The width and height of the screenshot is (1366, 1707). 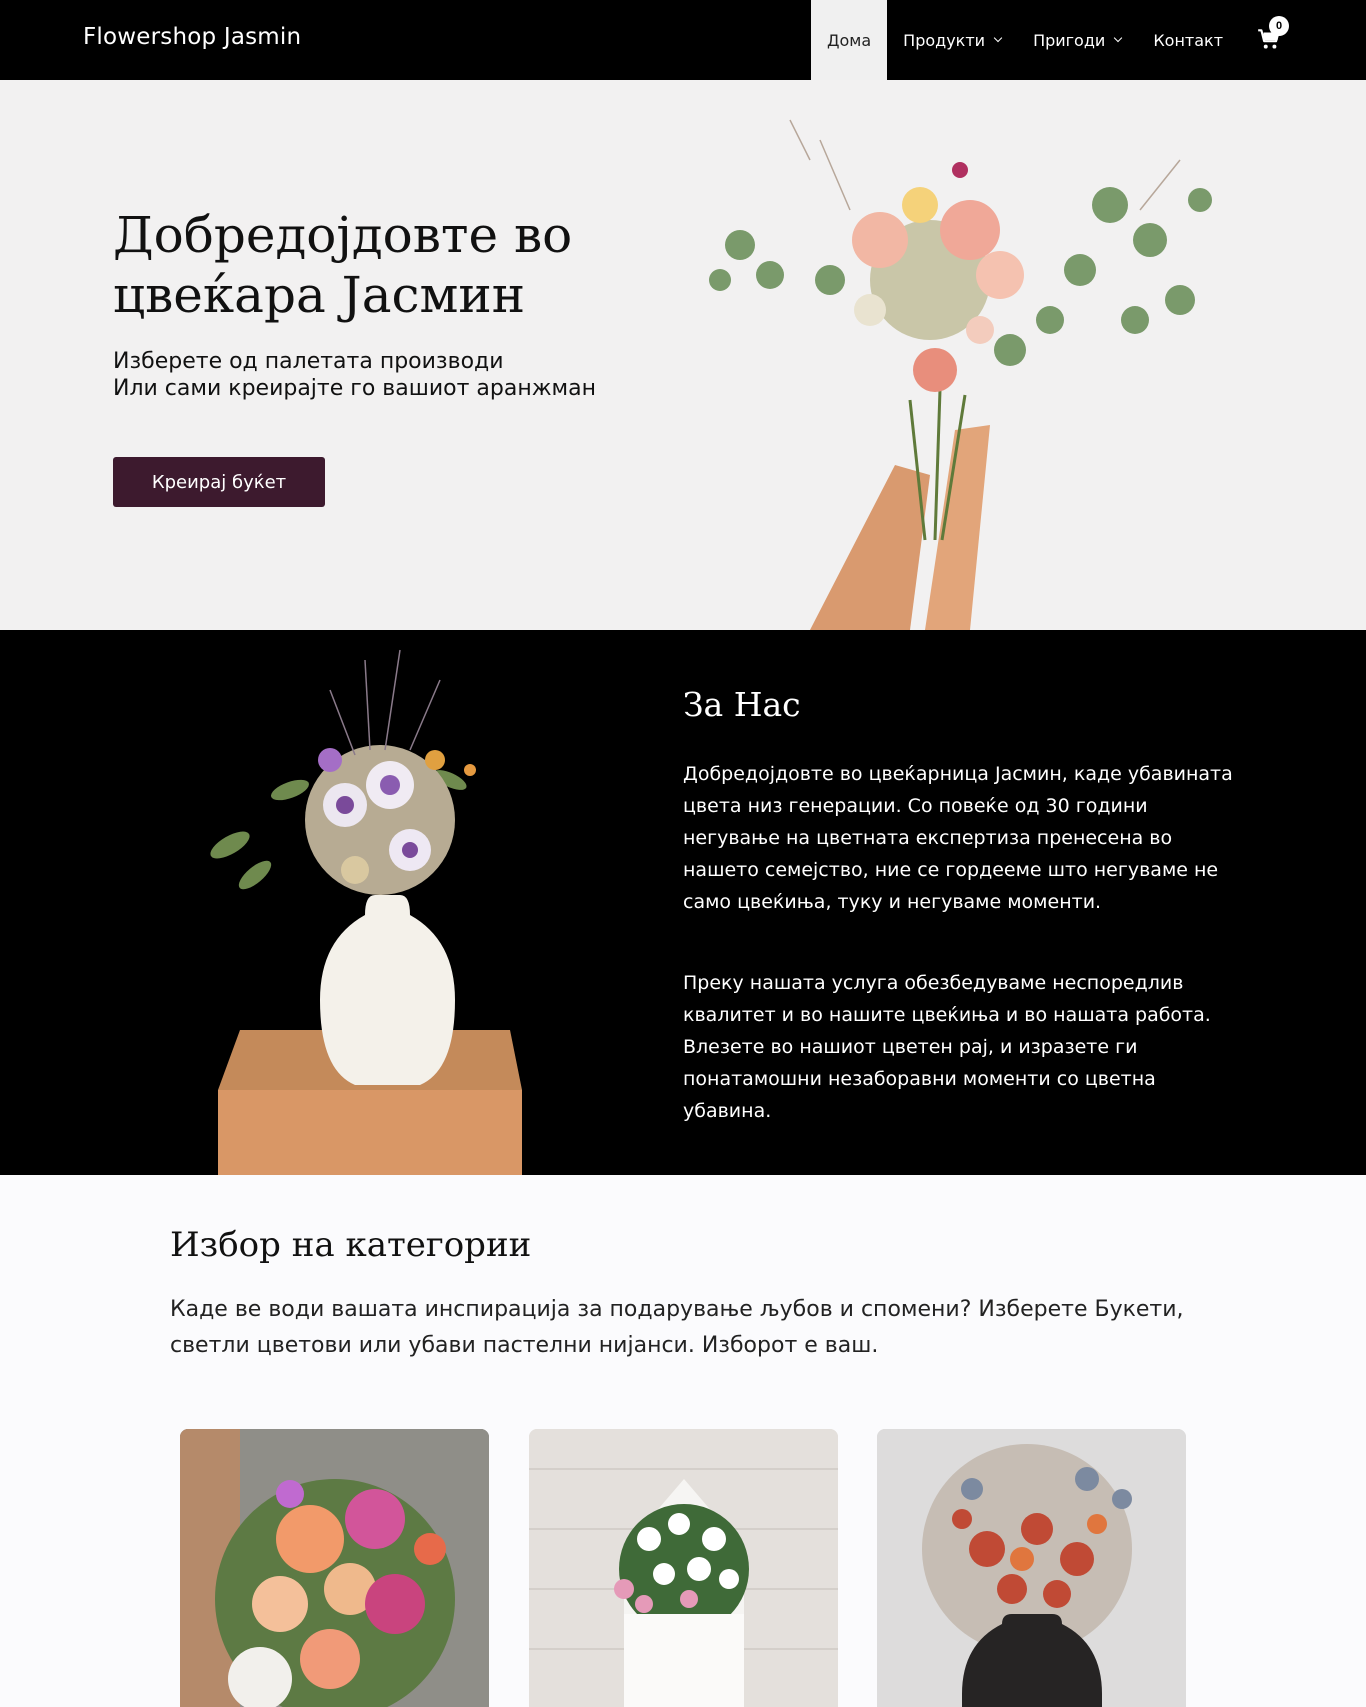 I want to click on hero-title: Добредојдовте во цвеќара Јасмин, so click(x=343, y=265).